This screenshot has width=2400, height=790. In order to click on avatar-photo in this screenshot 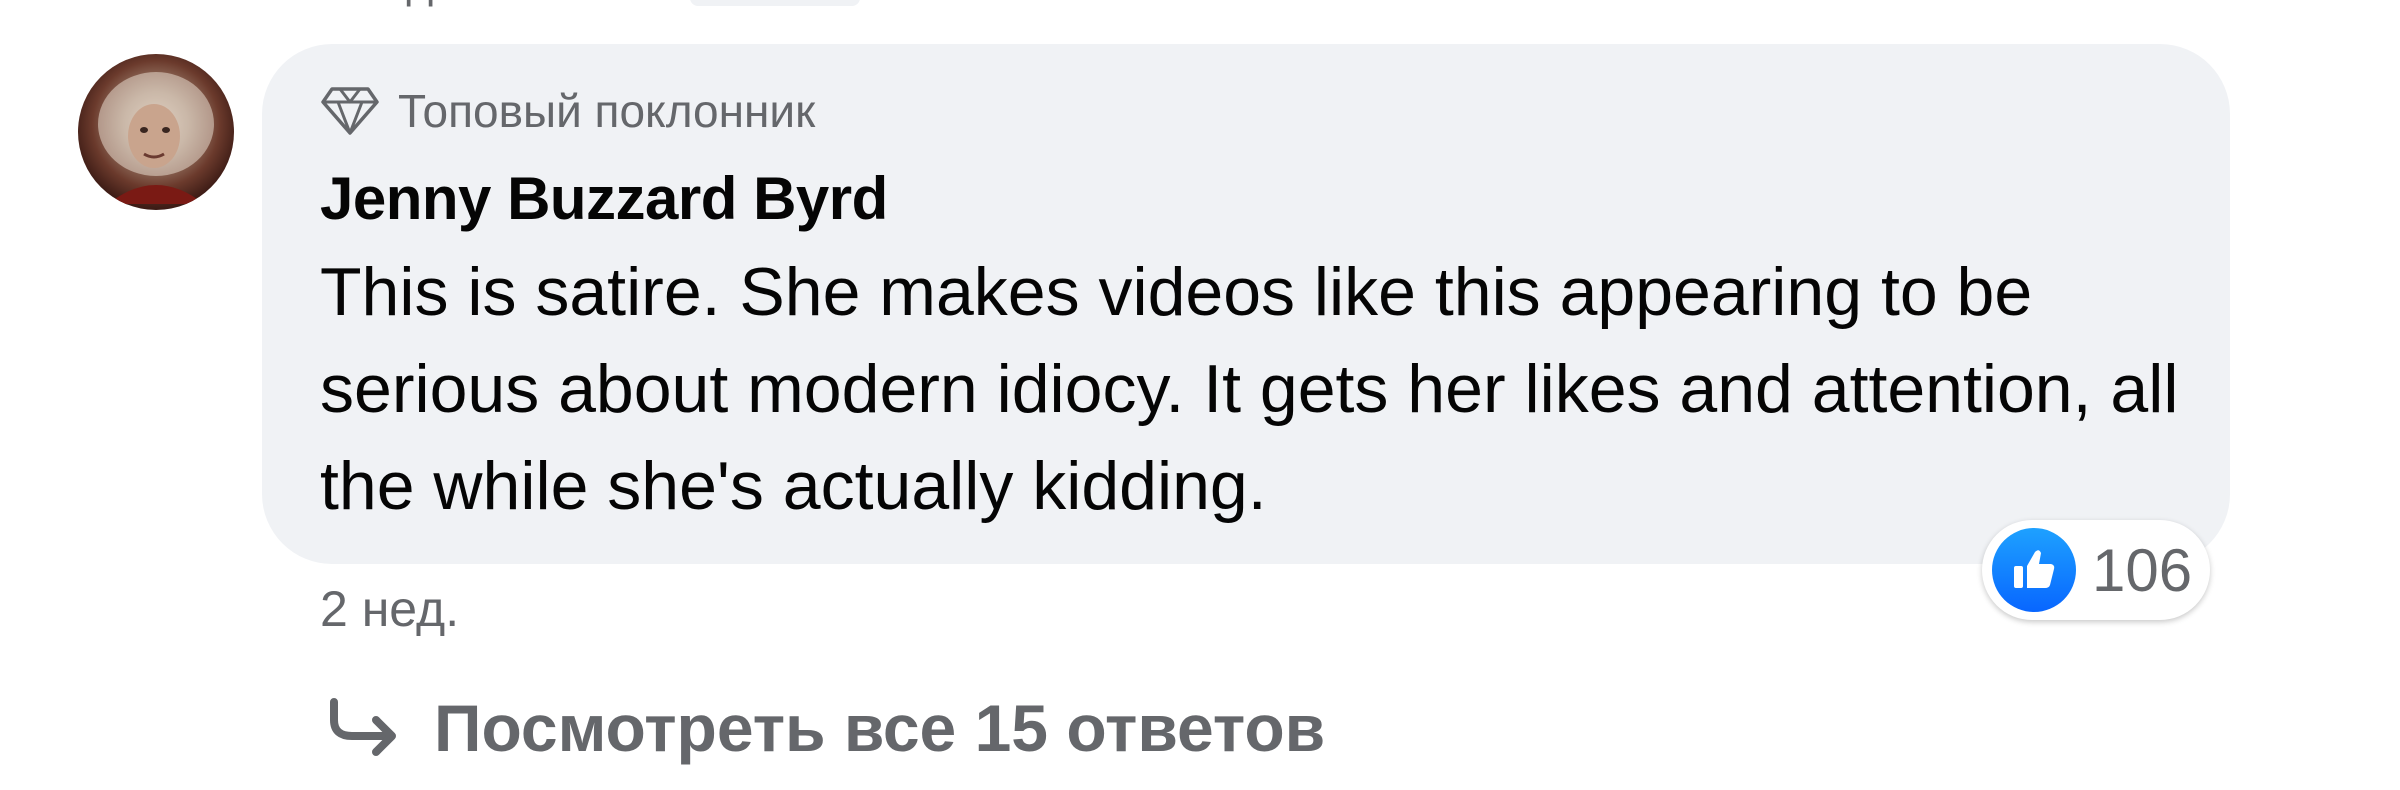, I will do `click(156, 138)`.